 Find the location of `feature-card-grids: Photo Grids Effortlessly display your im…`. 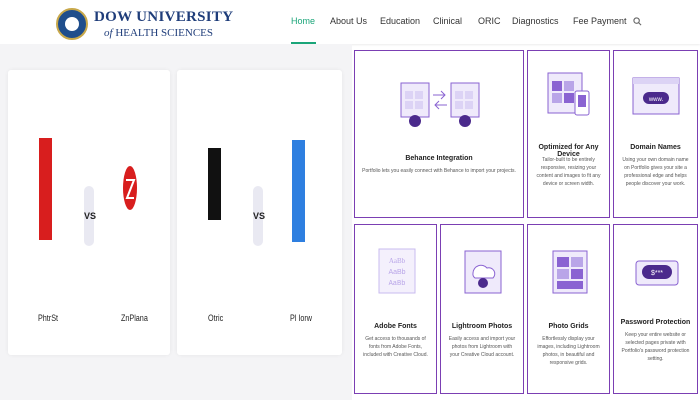

feature-card-grids: Photo Grids Effortlessly display your im… is located at coordinates (568, 309).